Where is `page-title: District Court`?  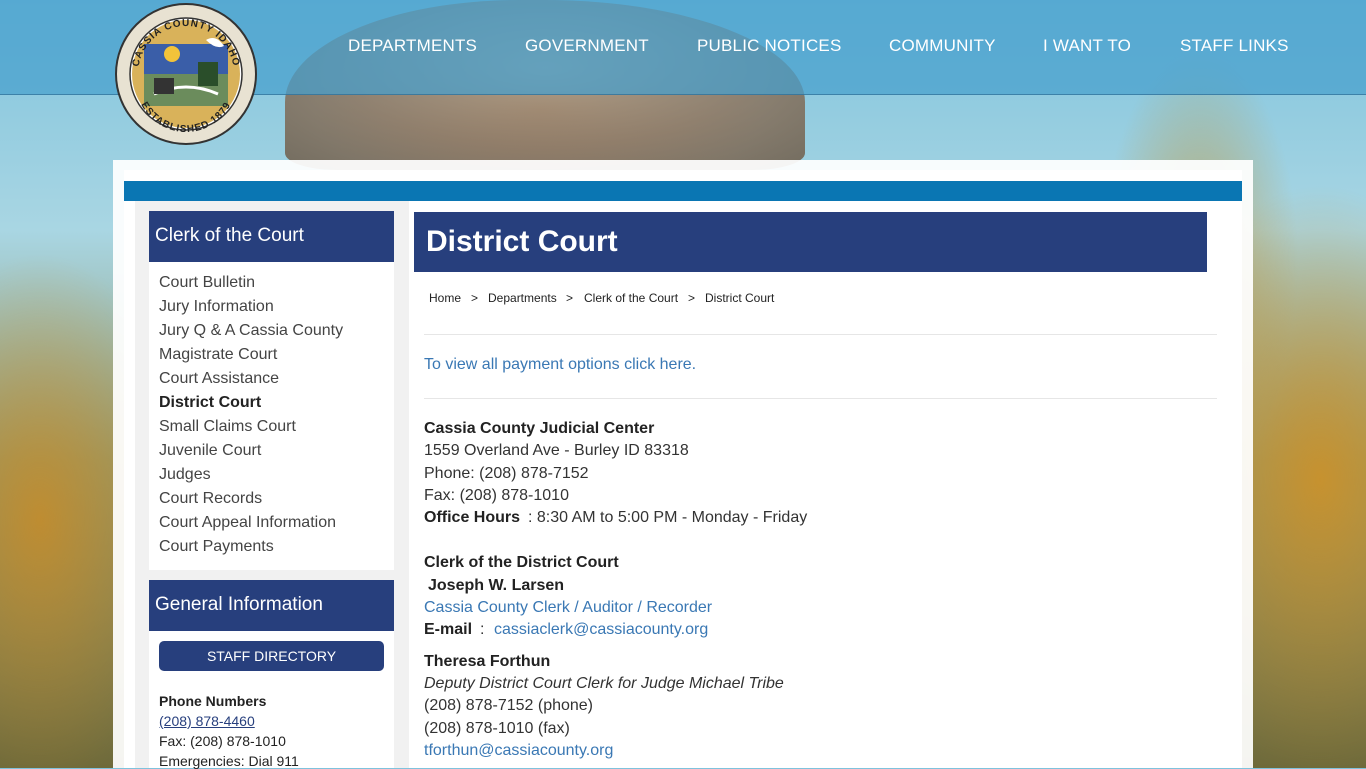 page-title: District Court is located at coordinates (810, 242).